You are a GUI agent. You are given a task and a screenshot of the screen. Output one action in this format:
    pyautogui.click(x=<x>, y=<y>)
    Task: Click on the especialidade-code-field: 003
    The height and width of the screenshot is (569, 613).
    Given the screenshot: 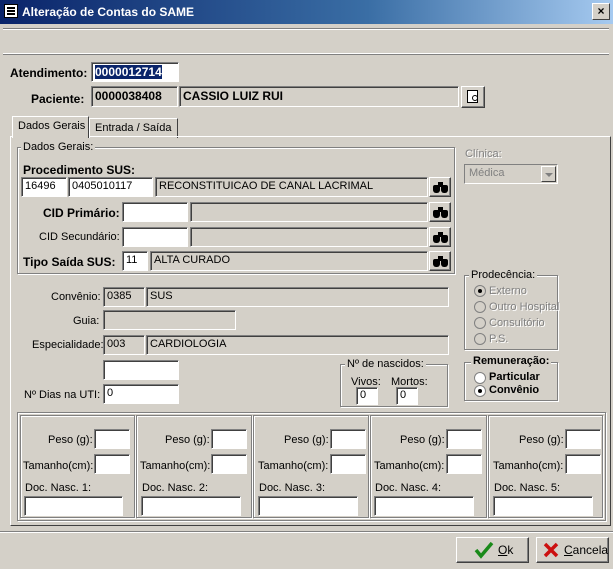 What is the action you would take?
    pyautogui.click(x=124, y=345)
    